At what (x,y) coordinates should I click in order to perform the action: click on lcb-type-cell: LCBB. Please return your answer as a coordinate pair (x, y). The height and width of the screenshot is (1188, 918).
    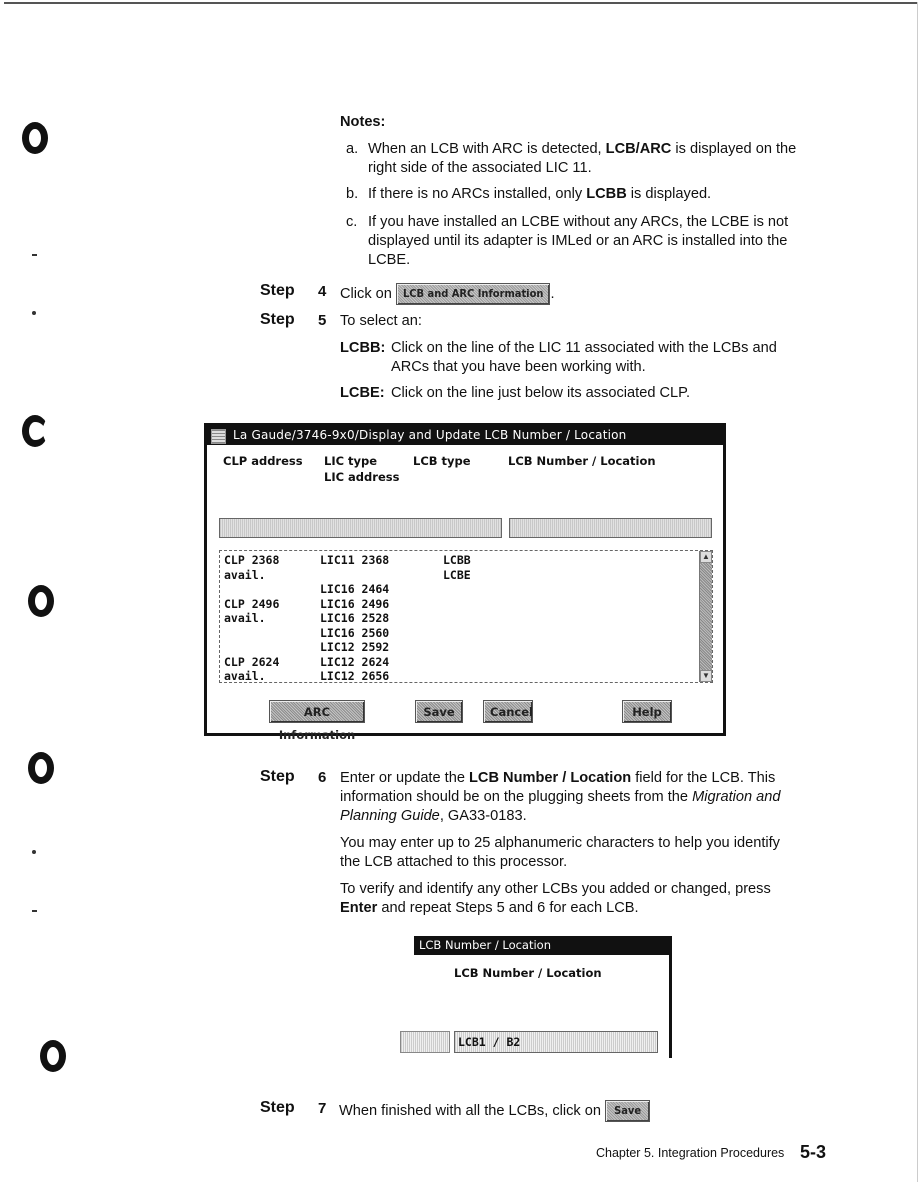
    Looking at the image, I should click on (457, 560).